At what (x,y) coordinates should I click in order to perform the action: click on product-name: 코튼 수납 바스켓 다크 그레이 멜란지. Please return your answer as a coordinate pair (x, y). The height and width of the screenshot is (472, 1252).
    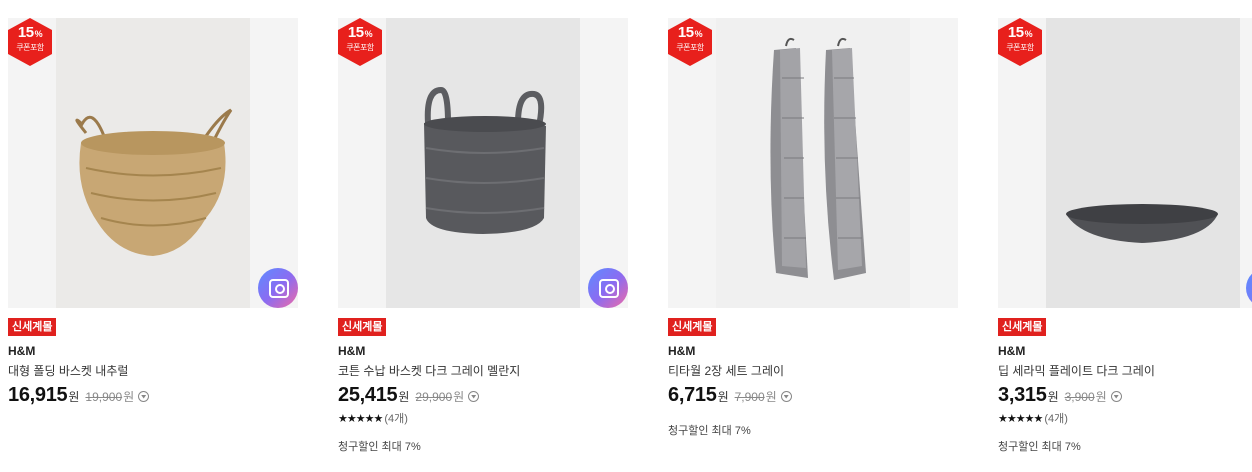
    Looking at the image, I should click on (429, 370).